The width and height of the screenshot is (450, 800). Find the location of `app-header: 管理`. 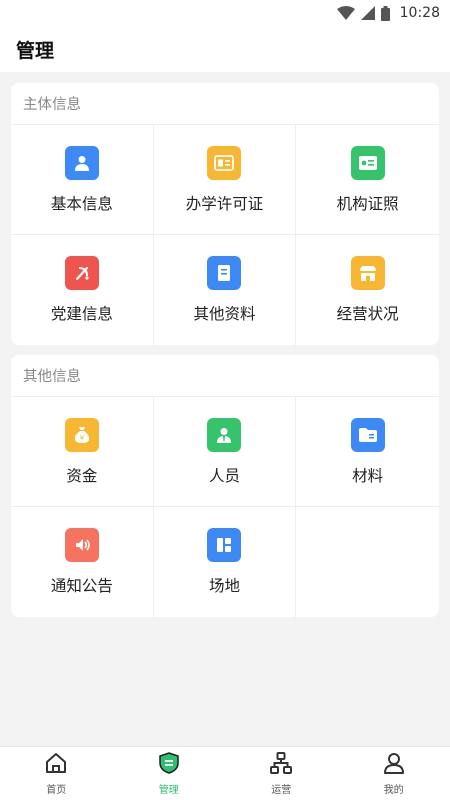

app-header: 管理 is located at coordinates (225, 49).